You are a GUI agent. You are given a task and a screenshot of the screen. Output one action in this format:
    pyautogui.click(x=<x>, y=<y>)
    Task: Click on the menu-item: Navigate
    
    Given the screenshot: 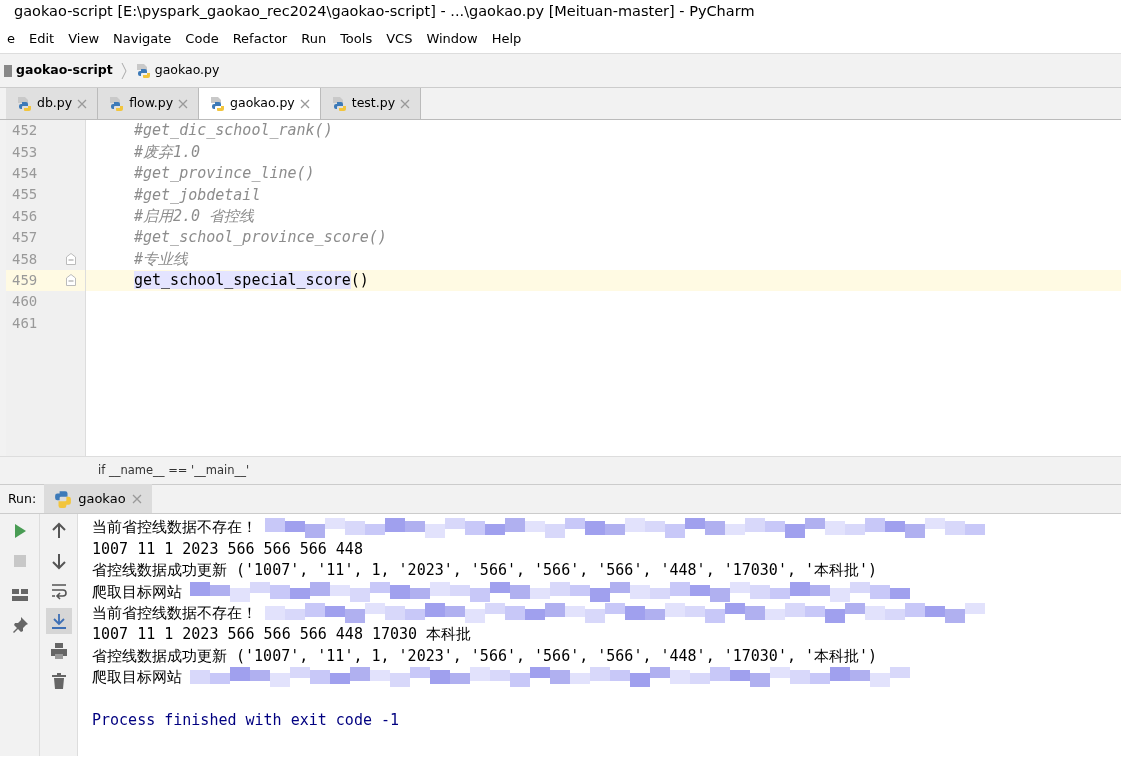 What is the action you would take?
    pyautogui.click(x=142, y=38)
    